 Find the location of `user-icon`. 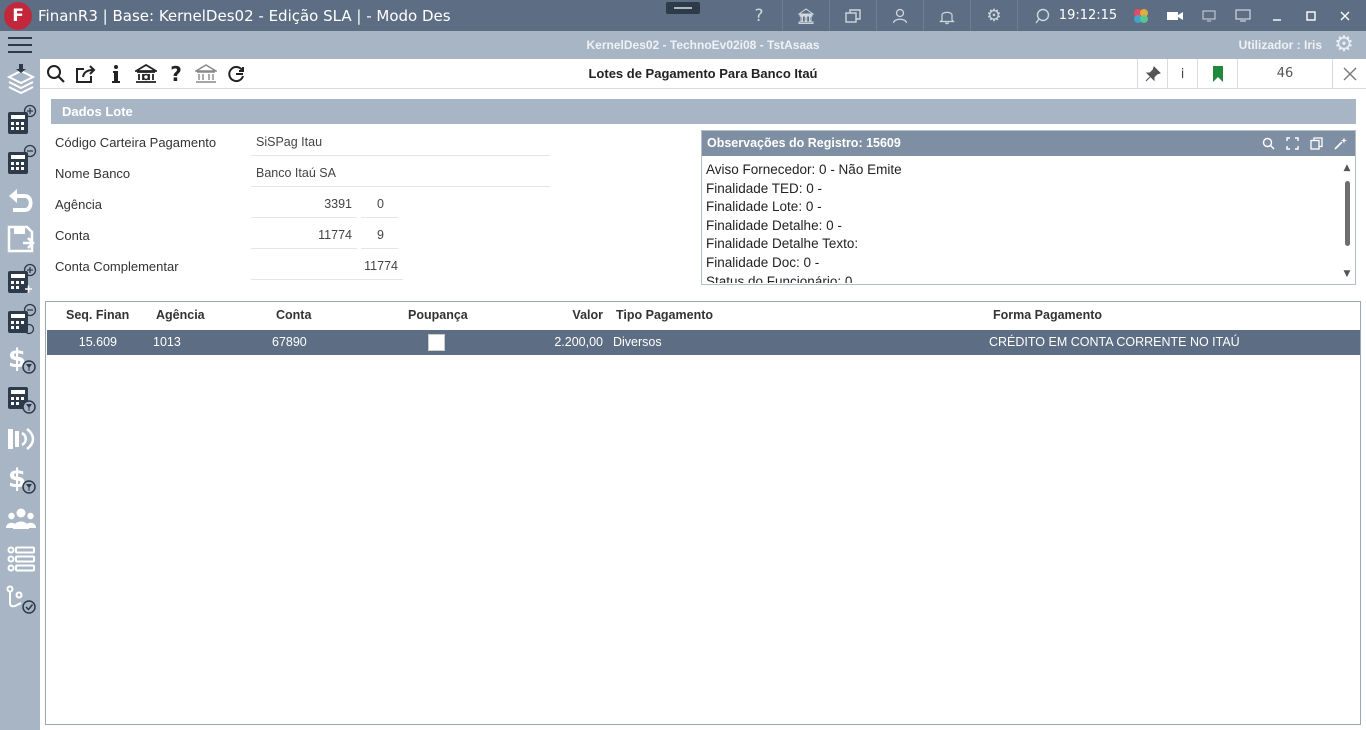

user-icon is located at coordinates (900, 15).